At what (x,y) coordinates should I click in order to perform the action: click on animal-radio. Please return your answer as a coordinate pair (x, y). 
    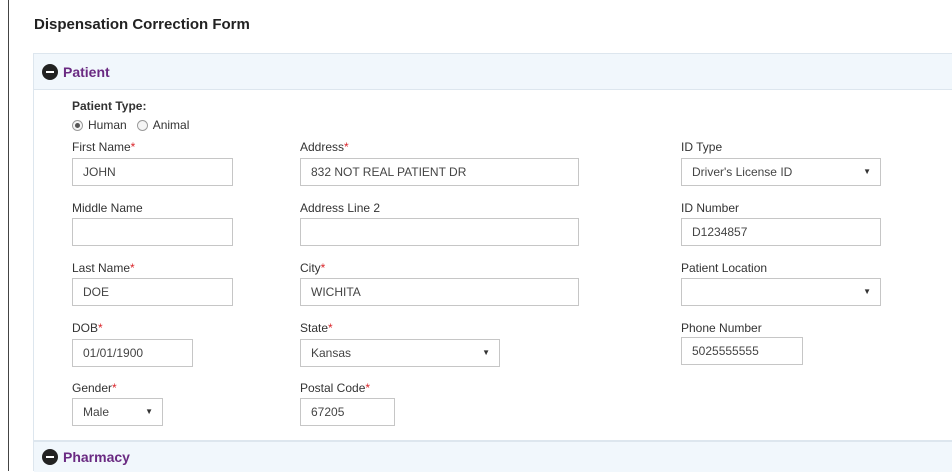
    Looking at the image, I should click on (142, 125).